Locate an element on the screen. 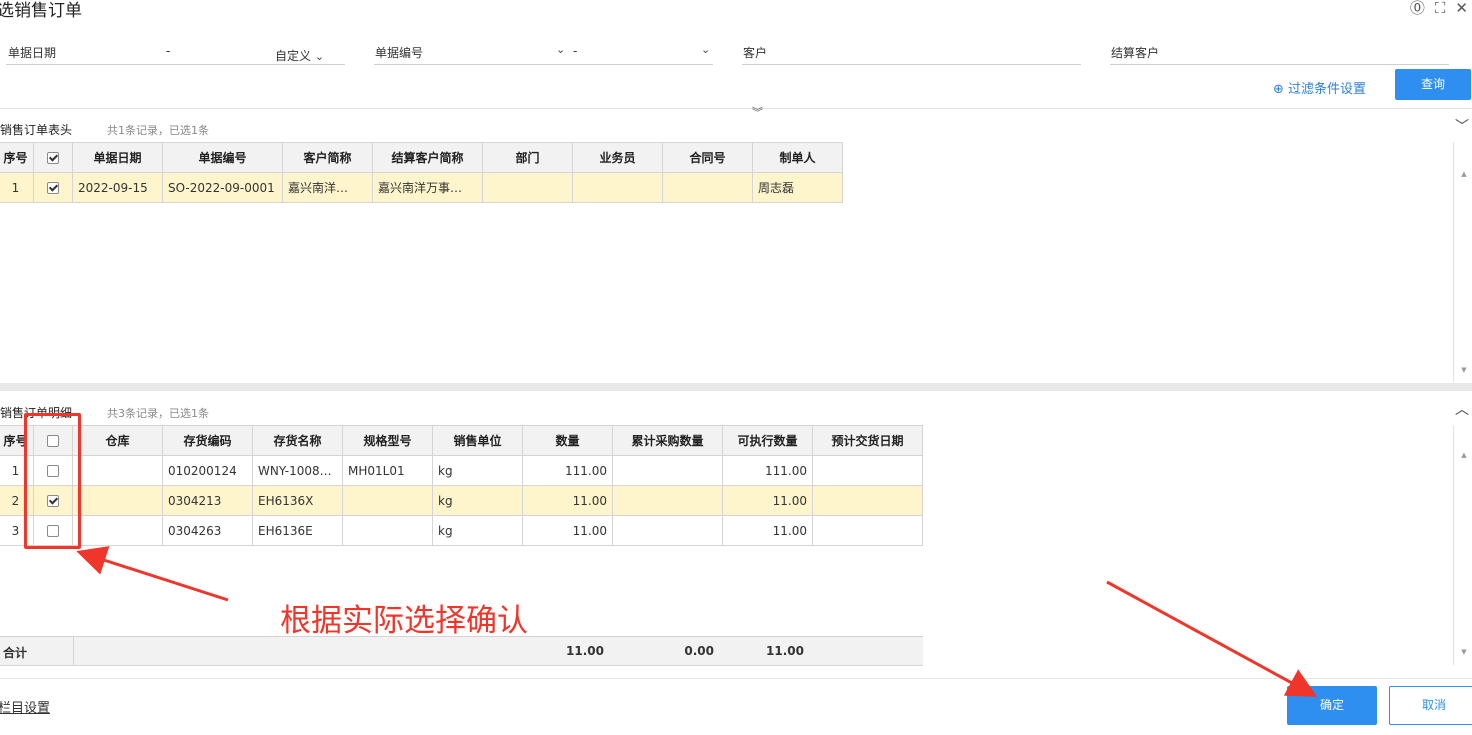  annotation-arrow-right is located at coordinates (1212, 638).